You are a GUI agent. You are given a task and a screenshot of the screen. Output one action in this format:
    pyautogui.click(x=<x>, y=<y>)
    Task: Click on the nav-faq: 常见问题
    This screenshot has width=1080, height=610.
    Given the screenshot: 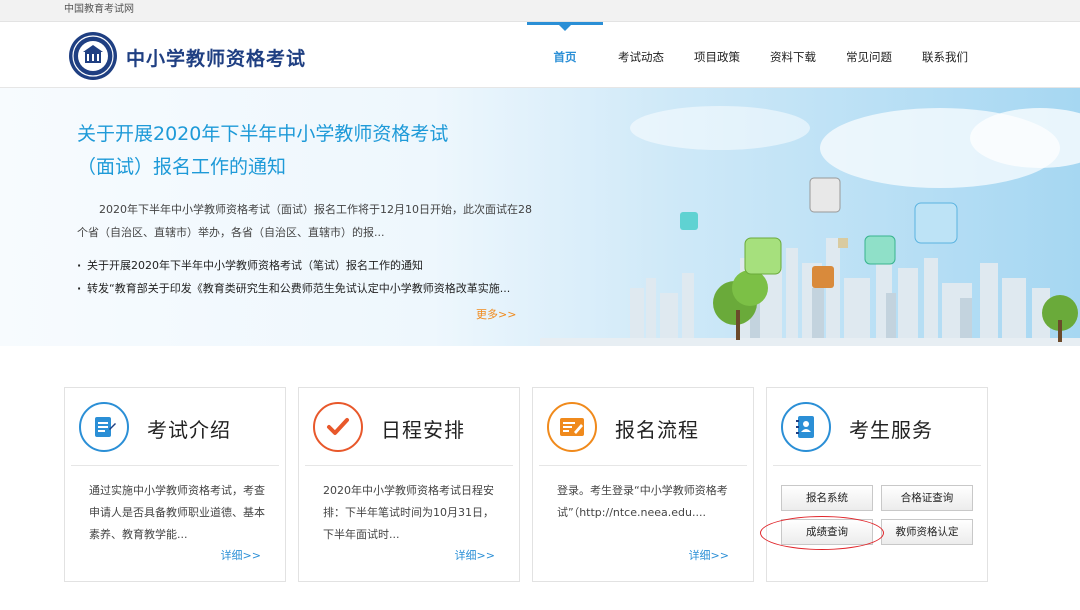 What is the action you would take?
    pyautogui.click(x=869, y=55)
    